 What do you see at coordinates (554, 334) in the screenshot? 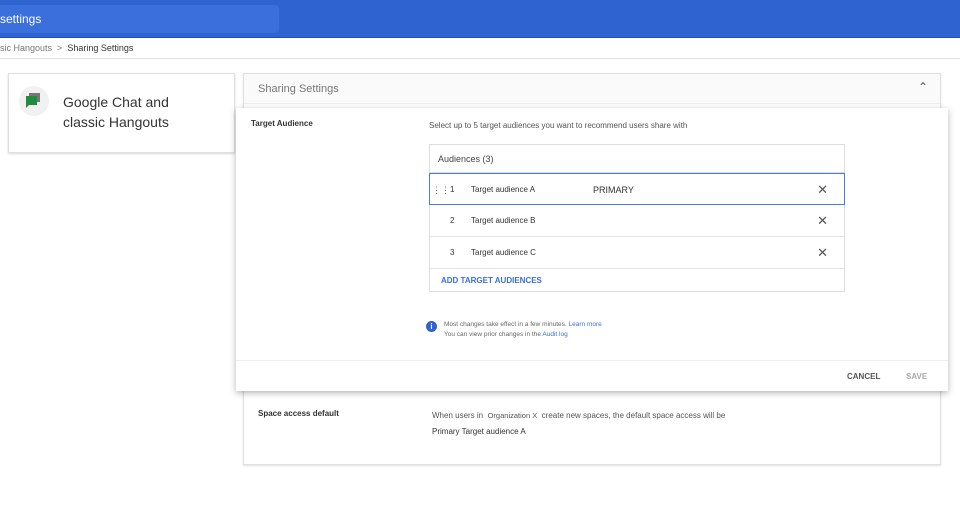
I see `audit-log-link: Audit log` at bounding box center [554, 334].